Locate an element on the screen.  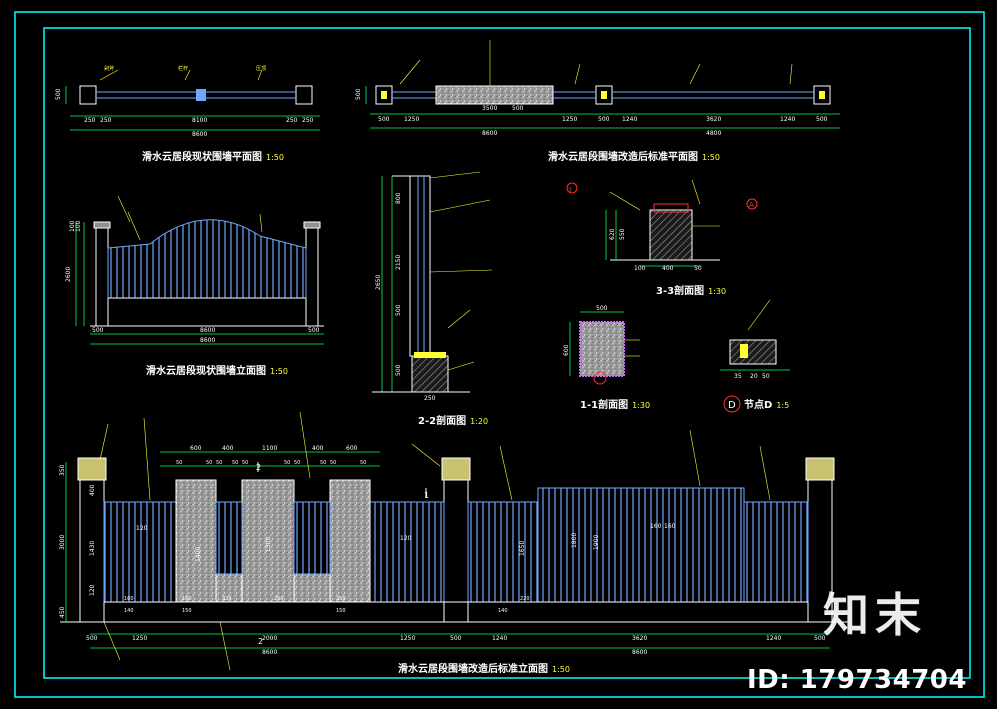
elev-new-bottom-dim-2: 2000 is located at coordinates (269, 638).